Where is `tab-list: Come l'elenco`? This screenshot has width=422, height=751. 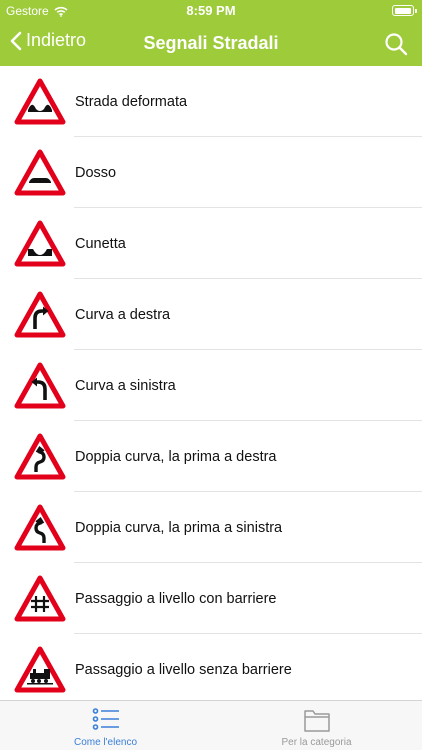
tab-list: Come l'elenco is located at coordinates (105, 726).